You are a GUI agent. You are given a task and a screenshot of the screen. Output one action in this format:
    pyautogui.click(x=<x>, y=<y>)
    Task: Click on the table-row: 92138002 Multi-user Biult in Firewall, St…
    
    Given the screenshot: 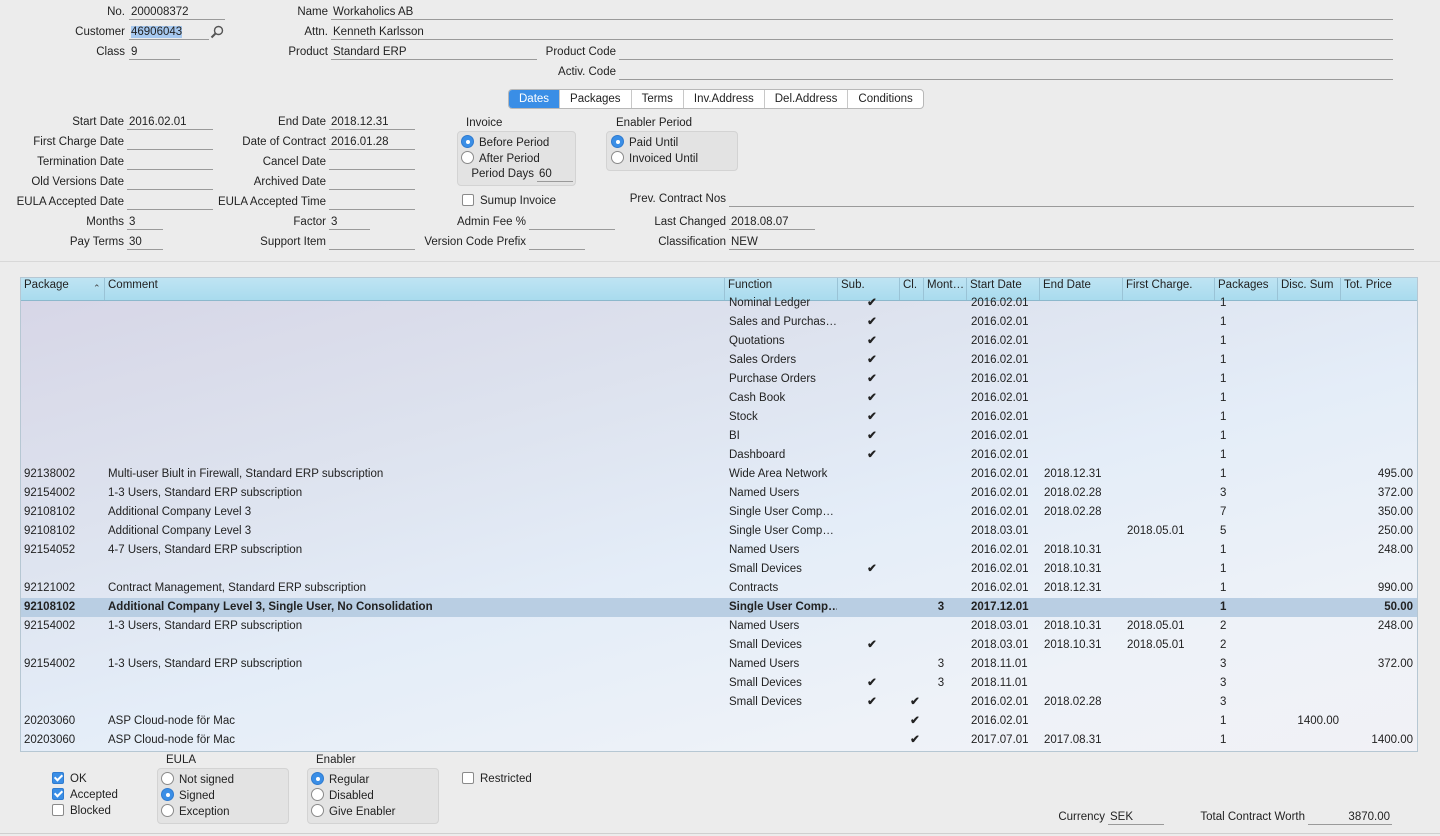 What is the action you would take?
    pyautogui.click(x=719, y=474)
    